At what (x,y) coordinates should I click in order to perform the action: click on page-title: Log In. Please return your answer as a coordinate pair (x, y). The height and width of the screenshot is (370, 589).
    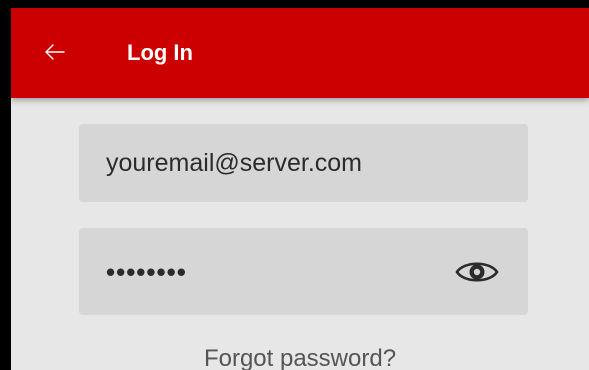
    Looking at the image, I should click on (160, 52).